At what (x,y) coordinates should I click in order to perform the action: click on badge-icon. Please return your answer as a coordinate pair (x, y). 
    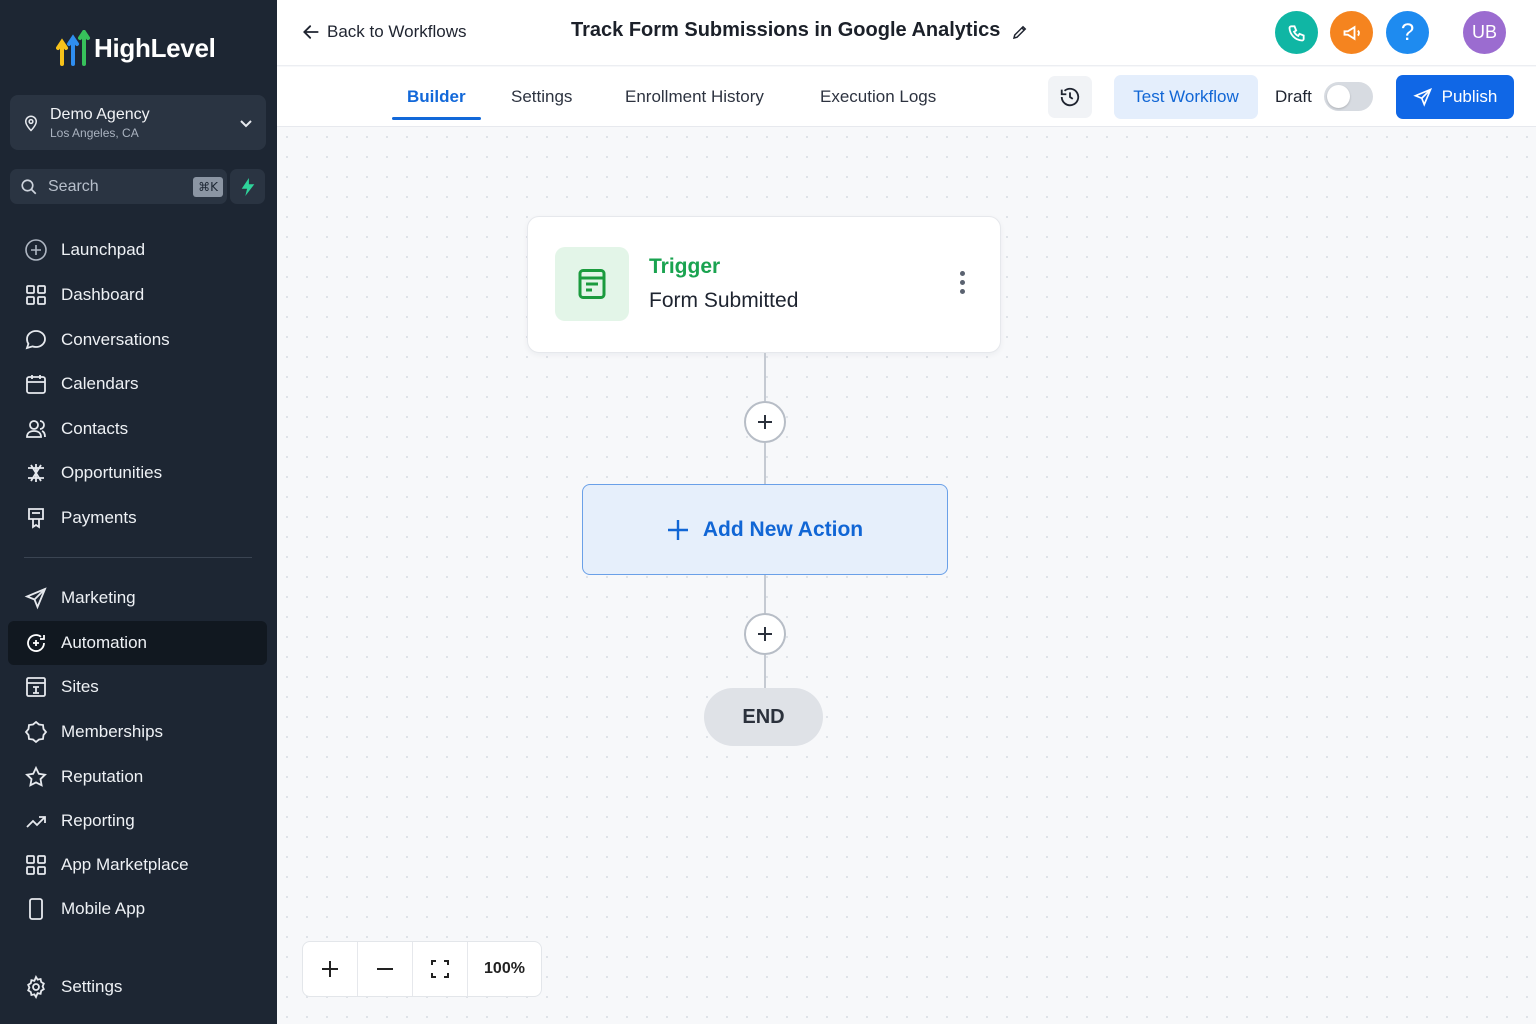
    Looking at the image, I should click on (36, 732).